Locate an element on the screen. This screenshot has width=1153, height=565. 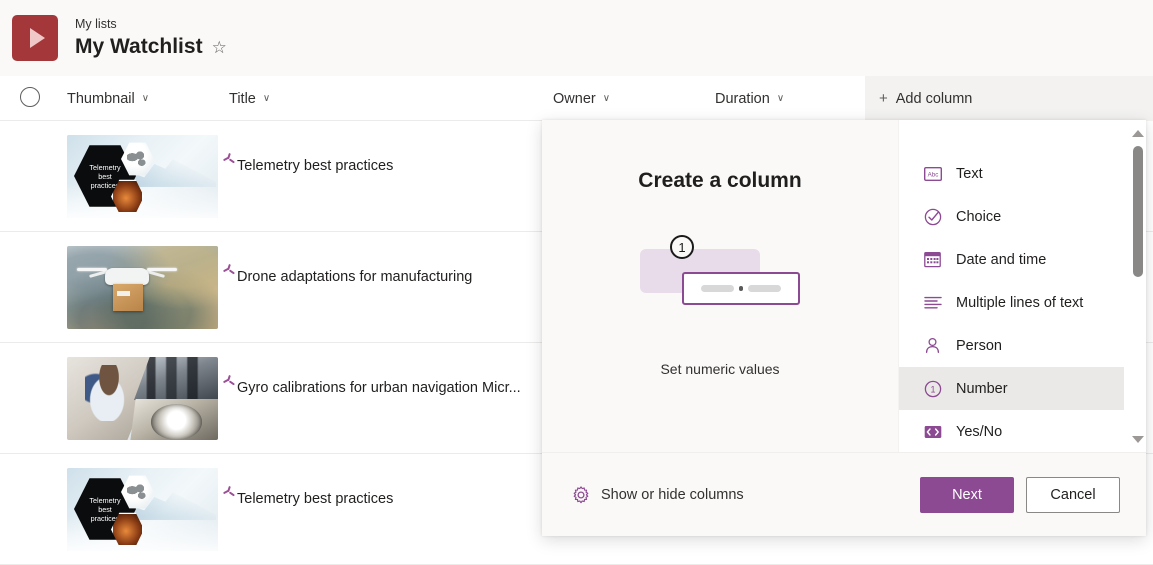
number-column-illustration: 1 is located at coordinates (720, 272).